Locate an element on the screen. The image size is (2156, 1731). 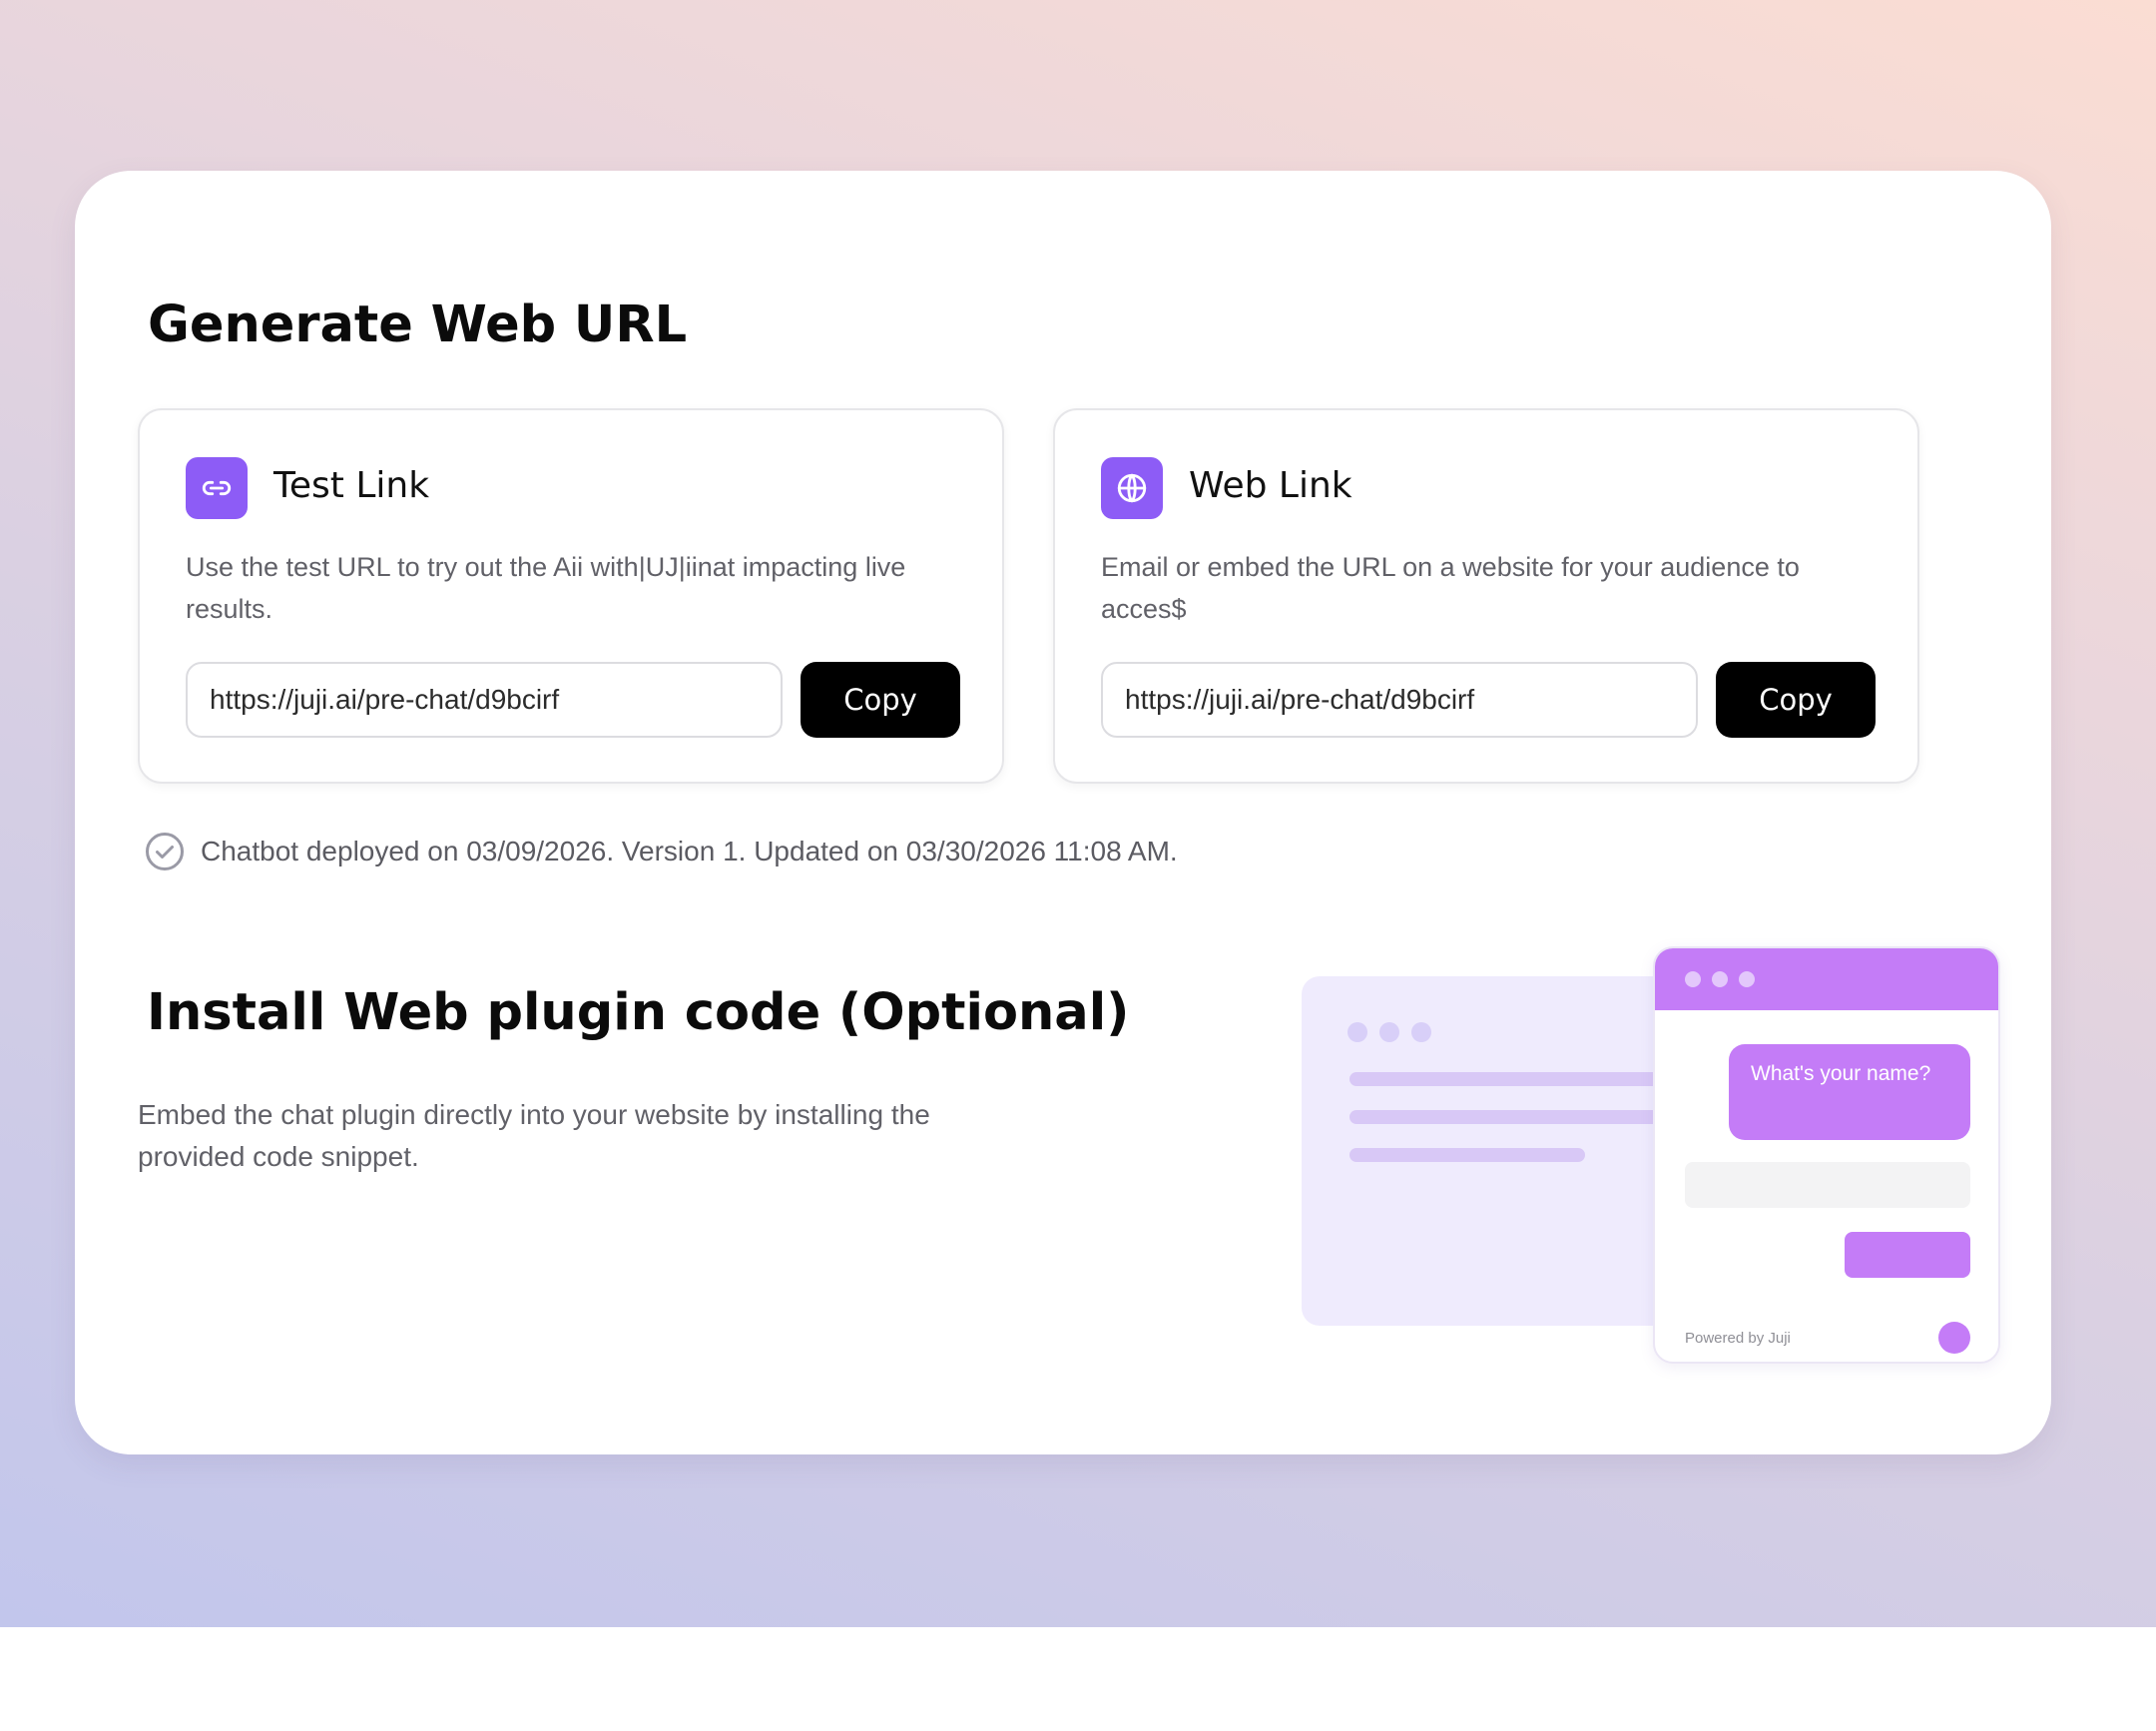
chat-avatar is located at coordinates (1954, 1338).